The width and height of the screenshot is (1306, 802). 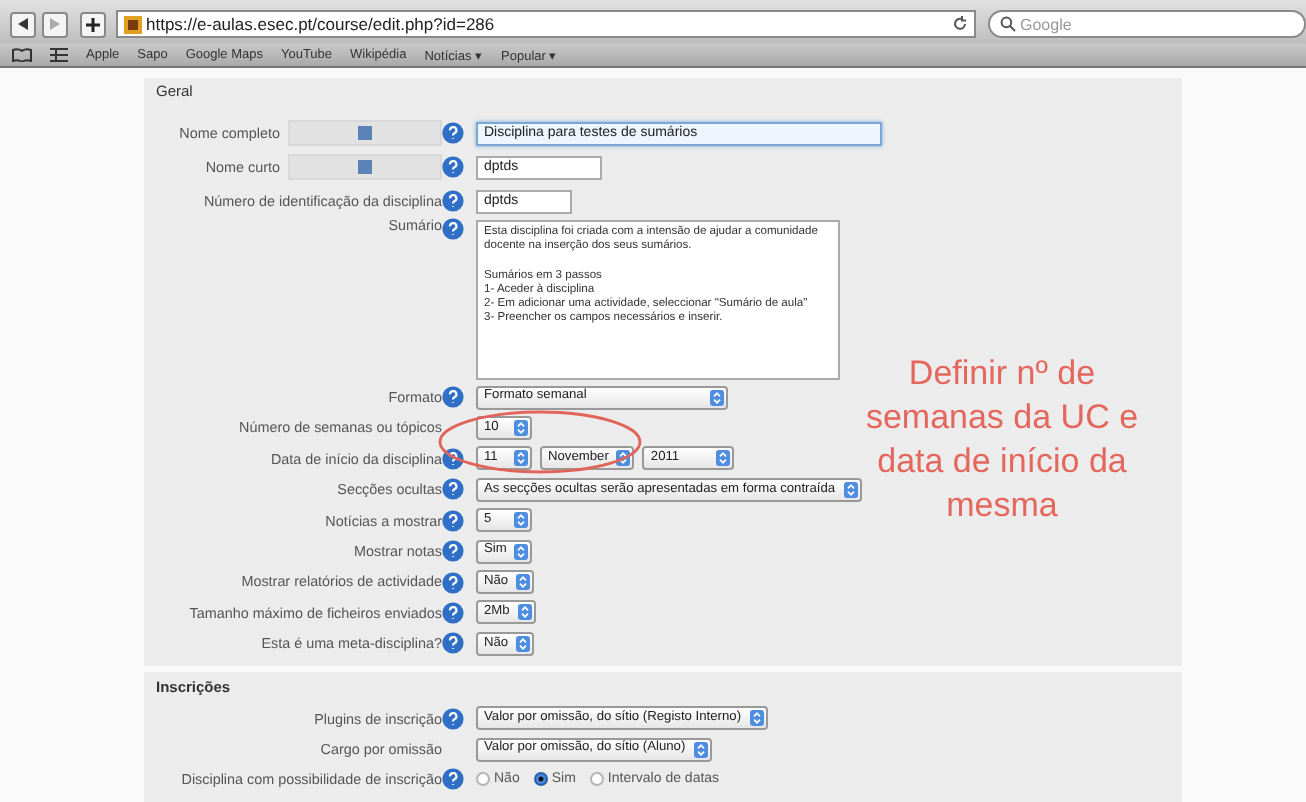 I want to click on back-button, so click(x=23, y=24).